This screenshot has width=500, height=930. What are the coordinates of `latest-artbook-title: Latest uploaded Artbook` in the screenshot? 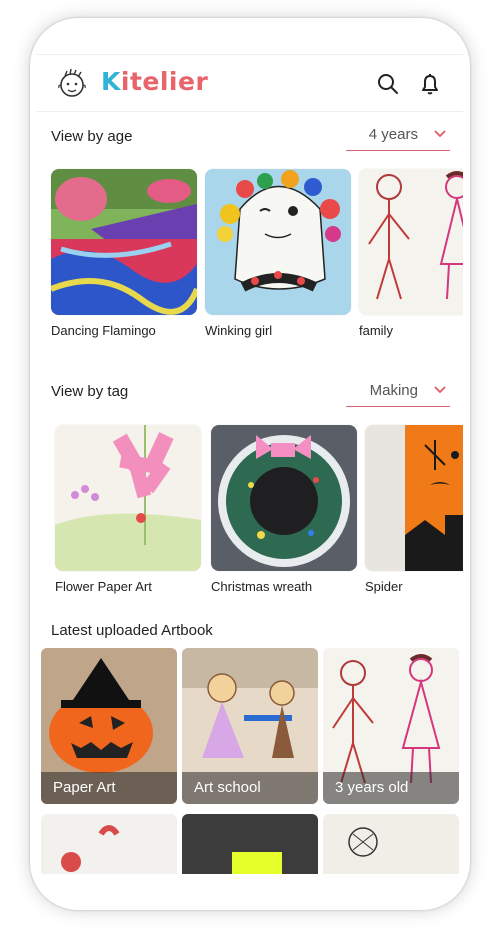 It's located at (132, 630).